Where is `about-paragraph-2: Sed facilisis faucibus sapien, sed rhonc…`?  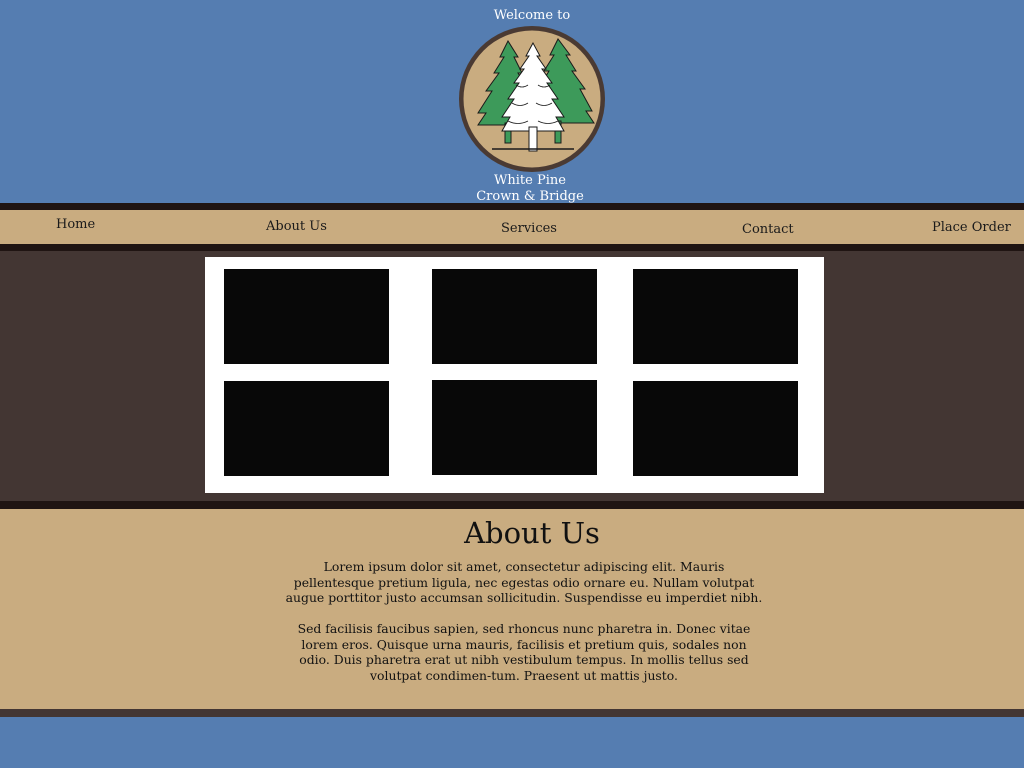
about-paragraph-2: Sed facilisis faucibus sapien, sed rhonc… is located at coordinates (524, 652).